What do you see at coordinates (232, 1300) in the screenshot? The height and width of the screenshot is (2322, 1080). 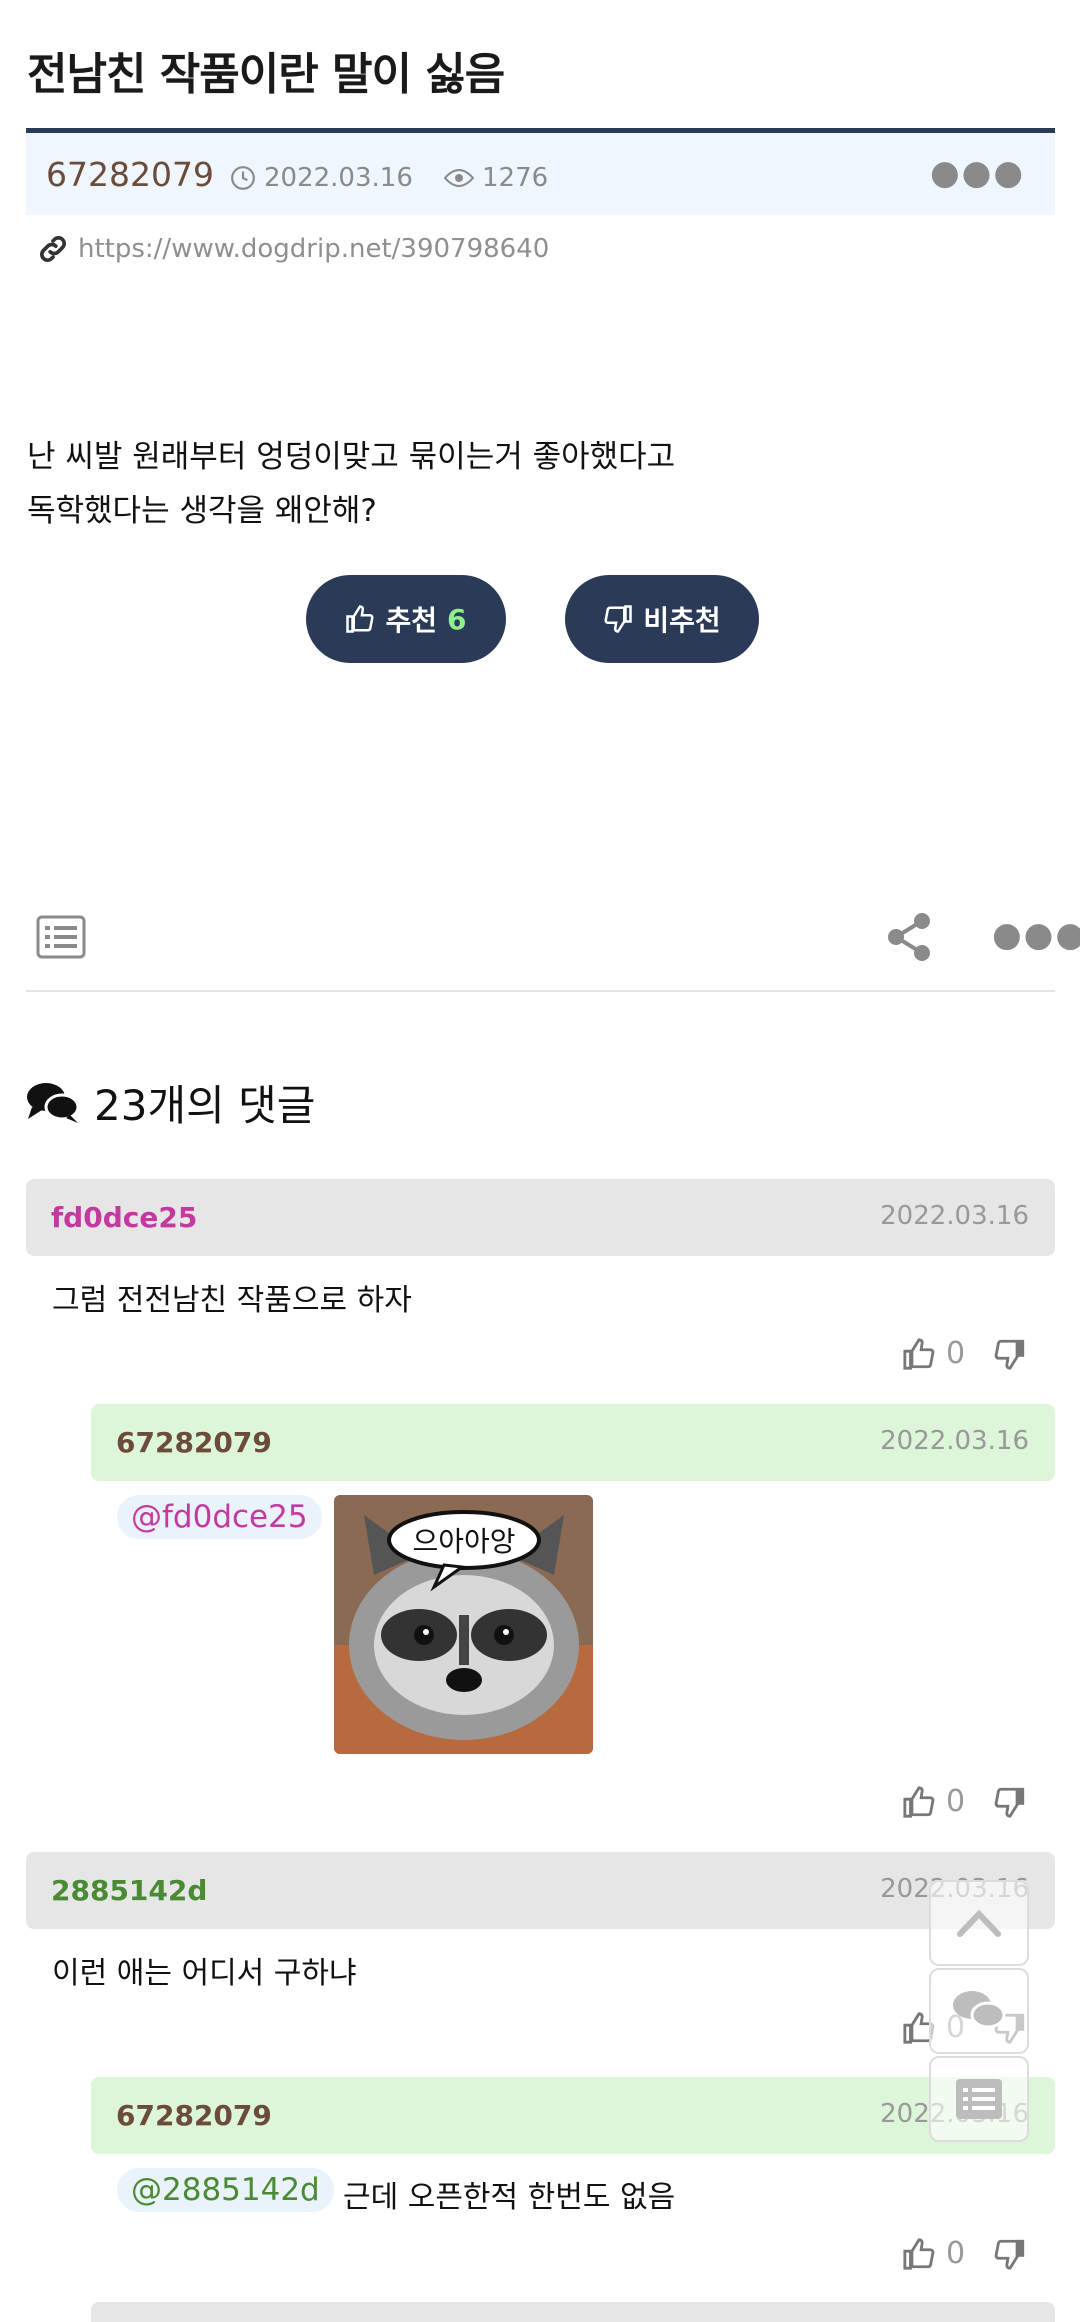 I see `comment-text: 그럼 전전남친 작품으로 하자` at bounding box center [232, 1300].